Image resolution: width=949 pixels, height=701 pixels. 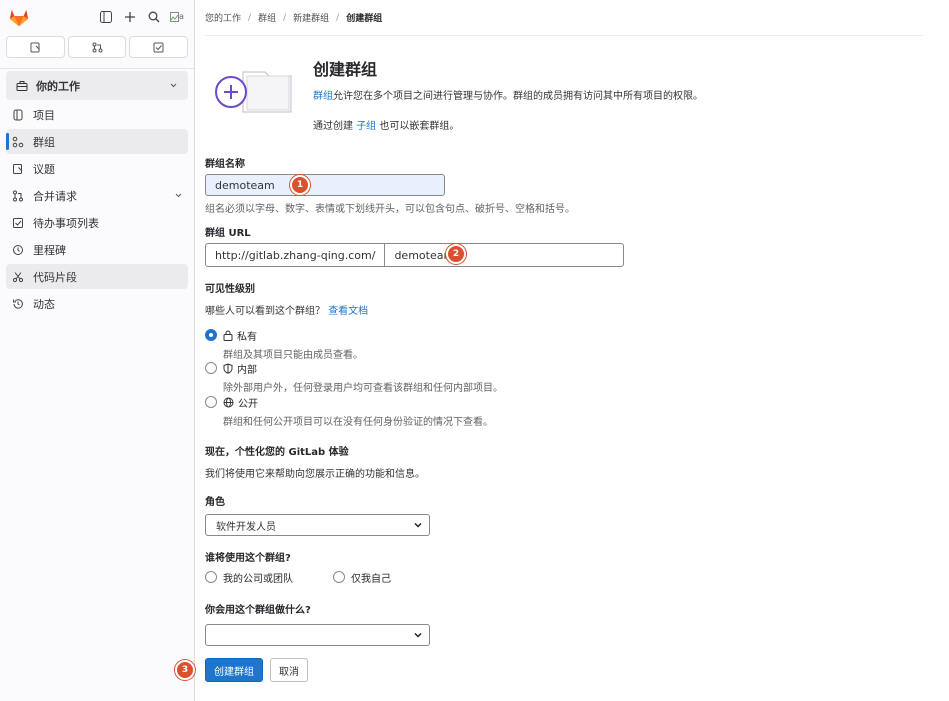 What do you see at coordinates (325, 185) in the screenshot?
I see `group-name-input: demoteam` at bounding box center [325, 185].